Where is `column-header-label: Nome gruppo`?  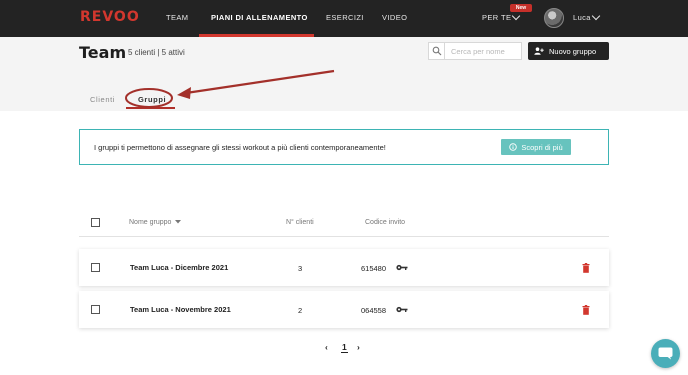 column-header-label: Nome gruppo is located at coordinates (150, 222).